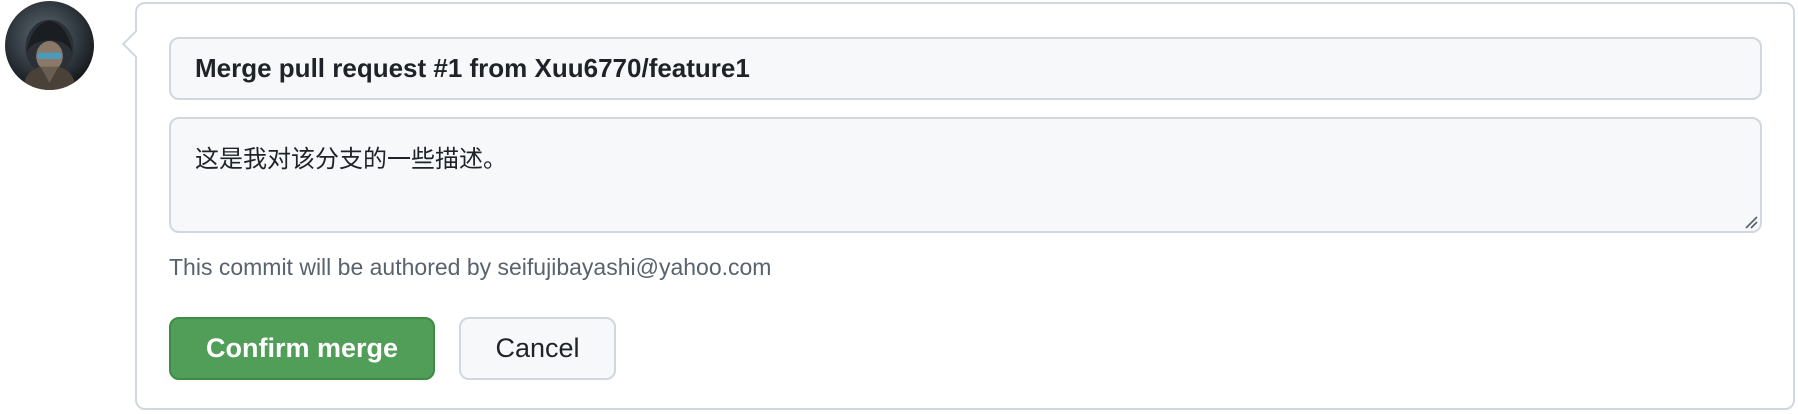  Describe the element at coordinates (49, 54) in the screenshot. I see `hooded-figure-icon` at that location.